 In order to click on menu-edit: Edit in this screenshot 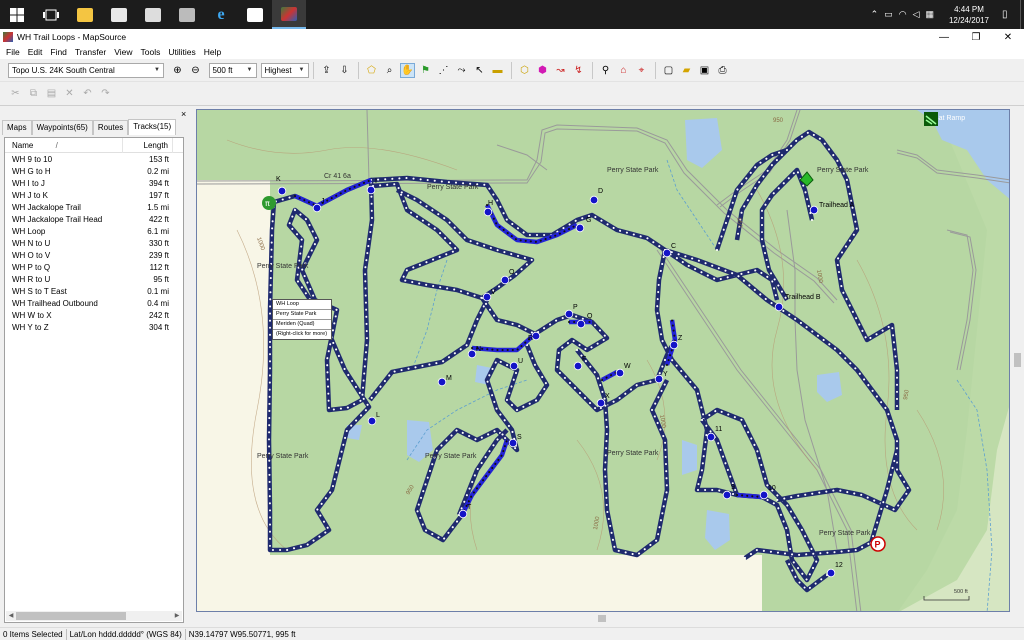, I will do `click(35, 52)`.